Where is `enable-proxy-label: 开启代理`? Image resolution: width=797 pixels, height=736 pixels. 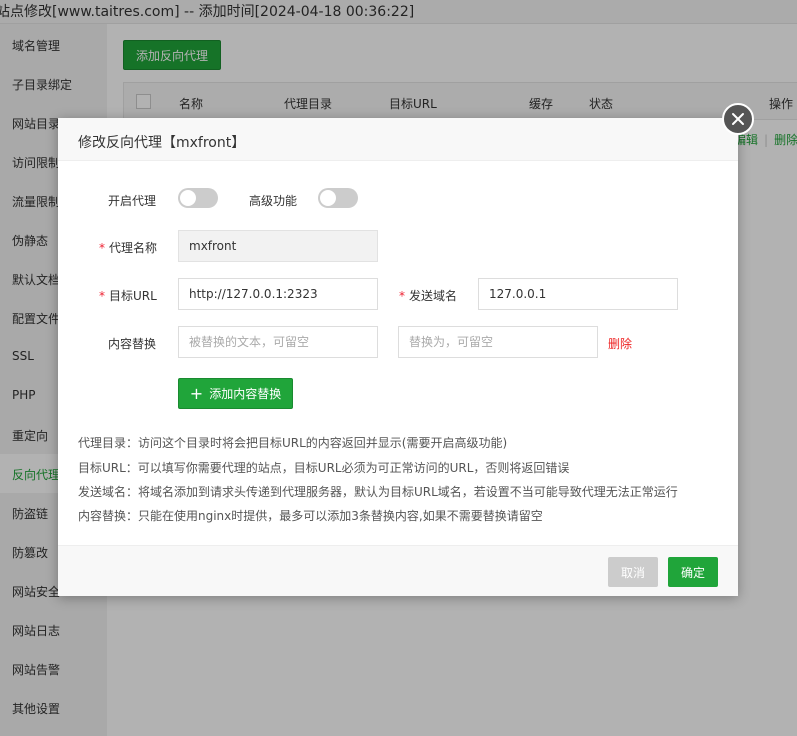
enable-proxy-label: 开启代理 is located at coordinates (132, 201).